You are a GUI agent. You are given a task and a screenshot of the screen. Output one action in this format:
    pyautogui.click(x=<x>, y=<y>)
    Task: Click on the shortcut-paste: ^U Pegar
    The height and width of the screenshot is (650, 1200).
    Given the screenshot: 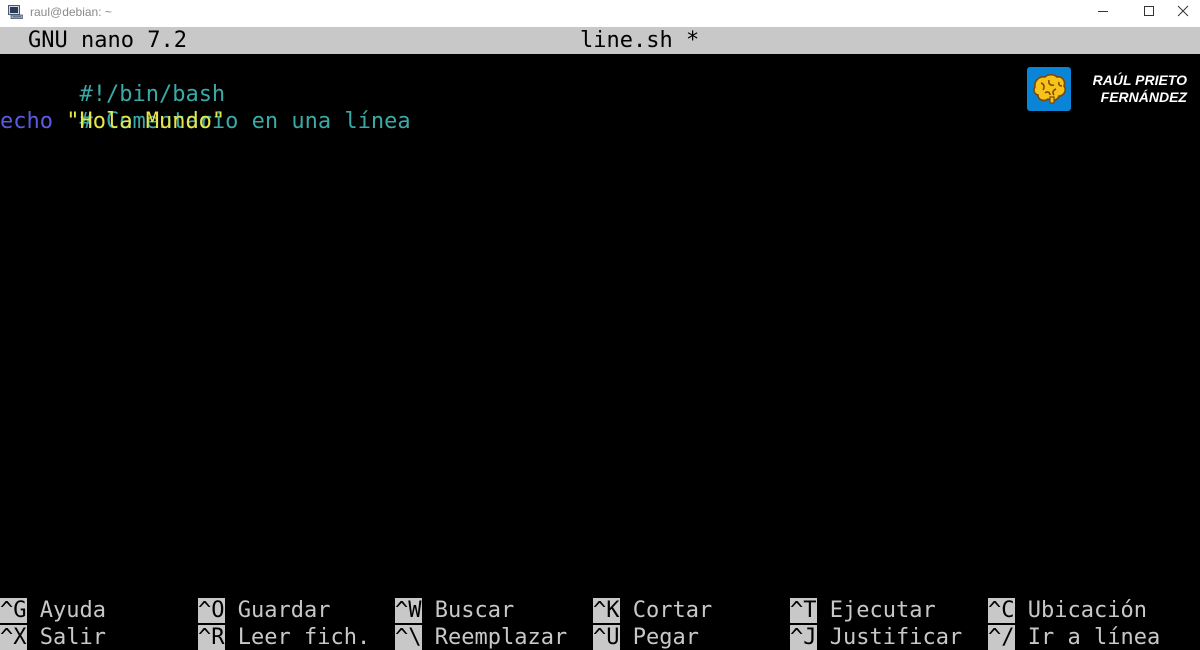 What is the action you would take?
    pyautogui.click(x=646, y=637)
    